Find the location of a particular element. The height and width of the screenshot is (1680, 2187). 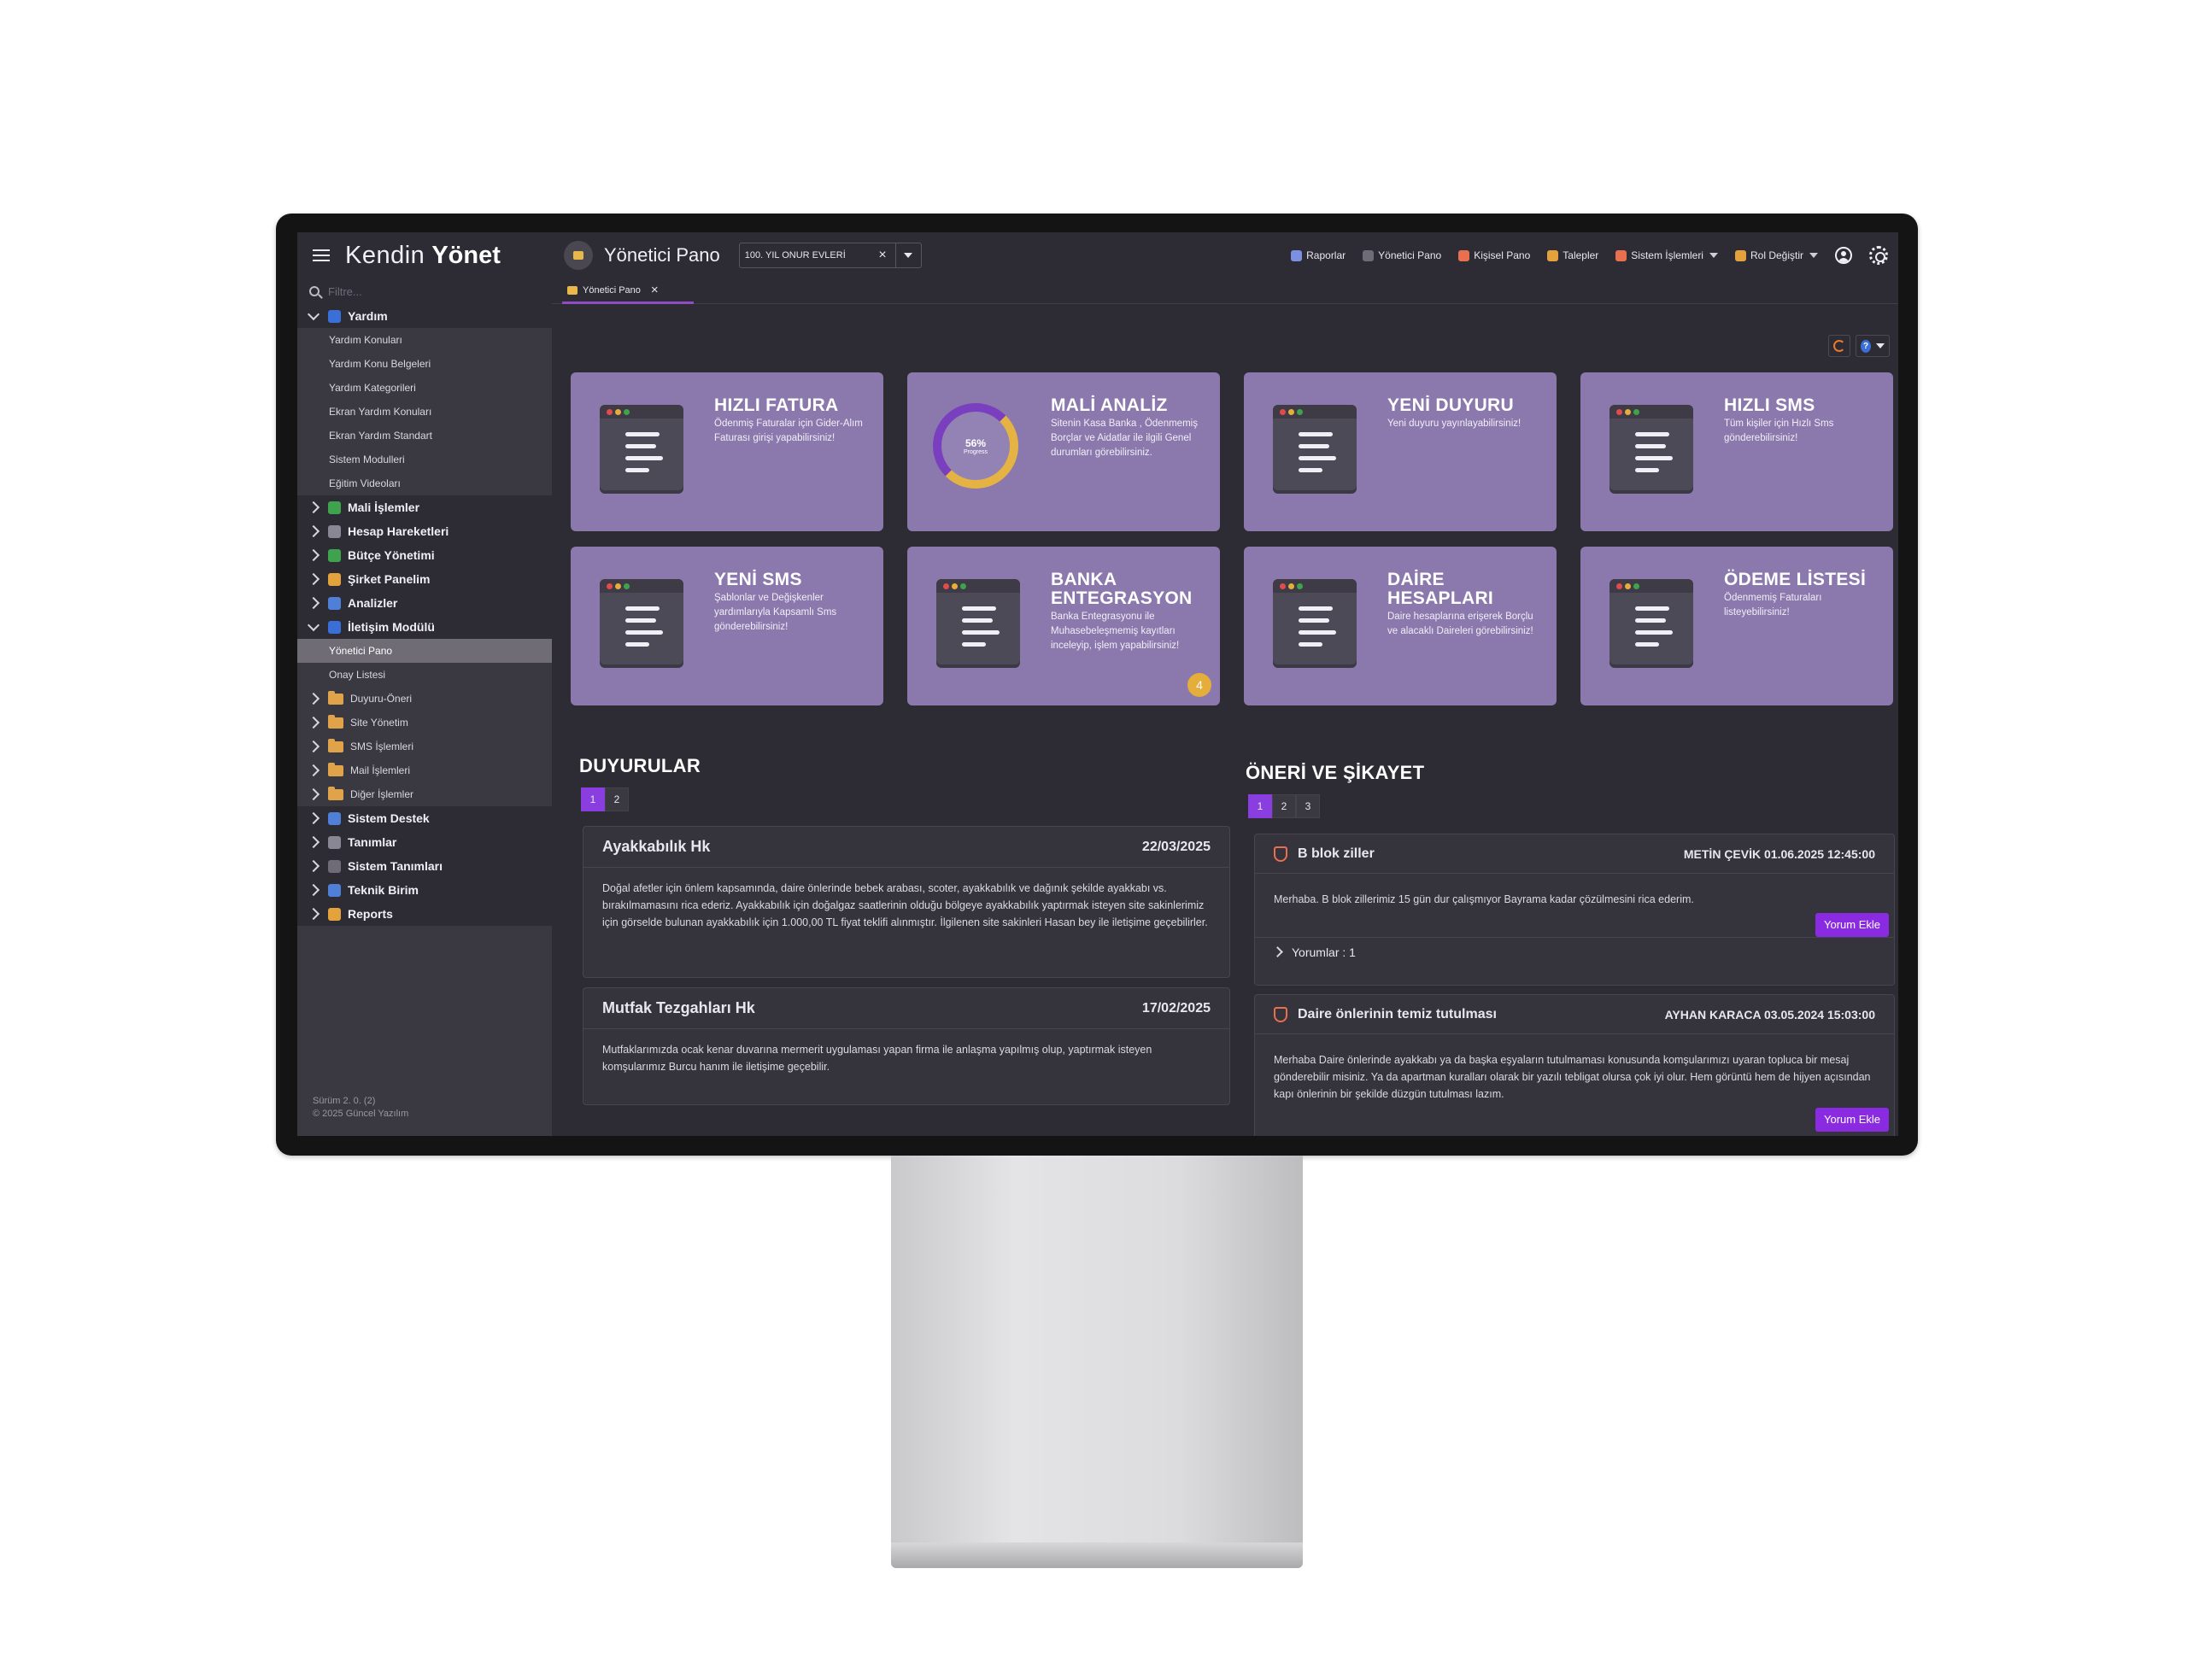

top-nav-item: Rol Değiştir is located at coordinates (1776, 255).